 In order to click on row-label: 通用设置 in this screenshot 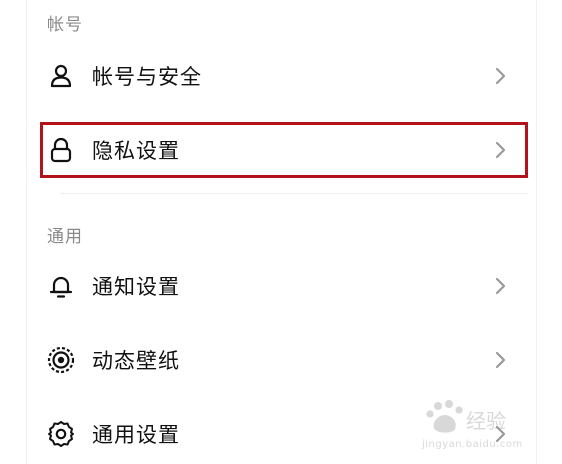, I will do `click(136, 435)`.